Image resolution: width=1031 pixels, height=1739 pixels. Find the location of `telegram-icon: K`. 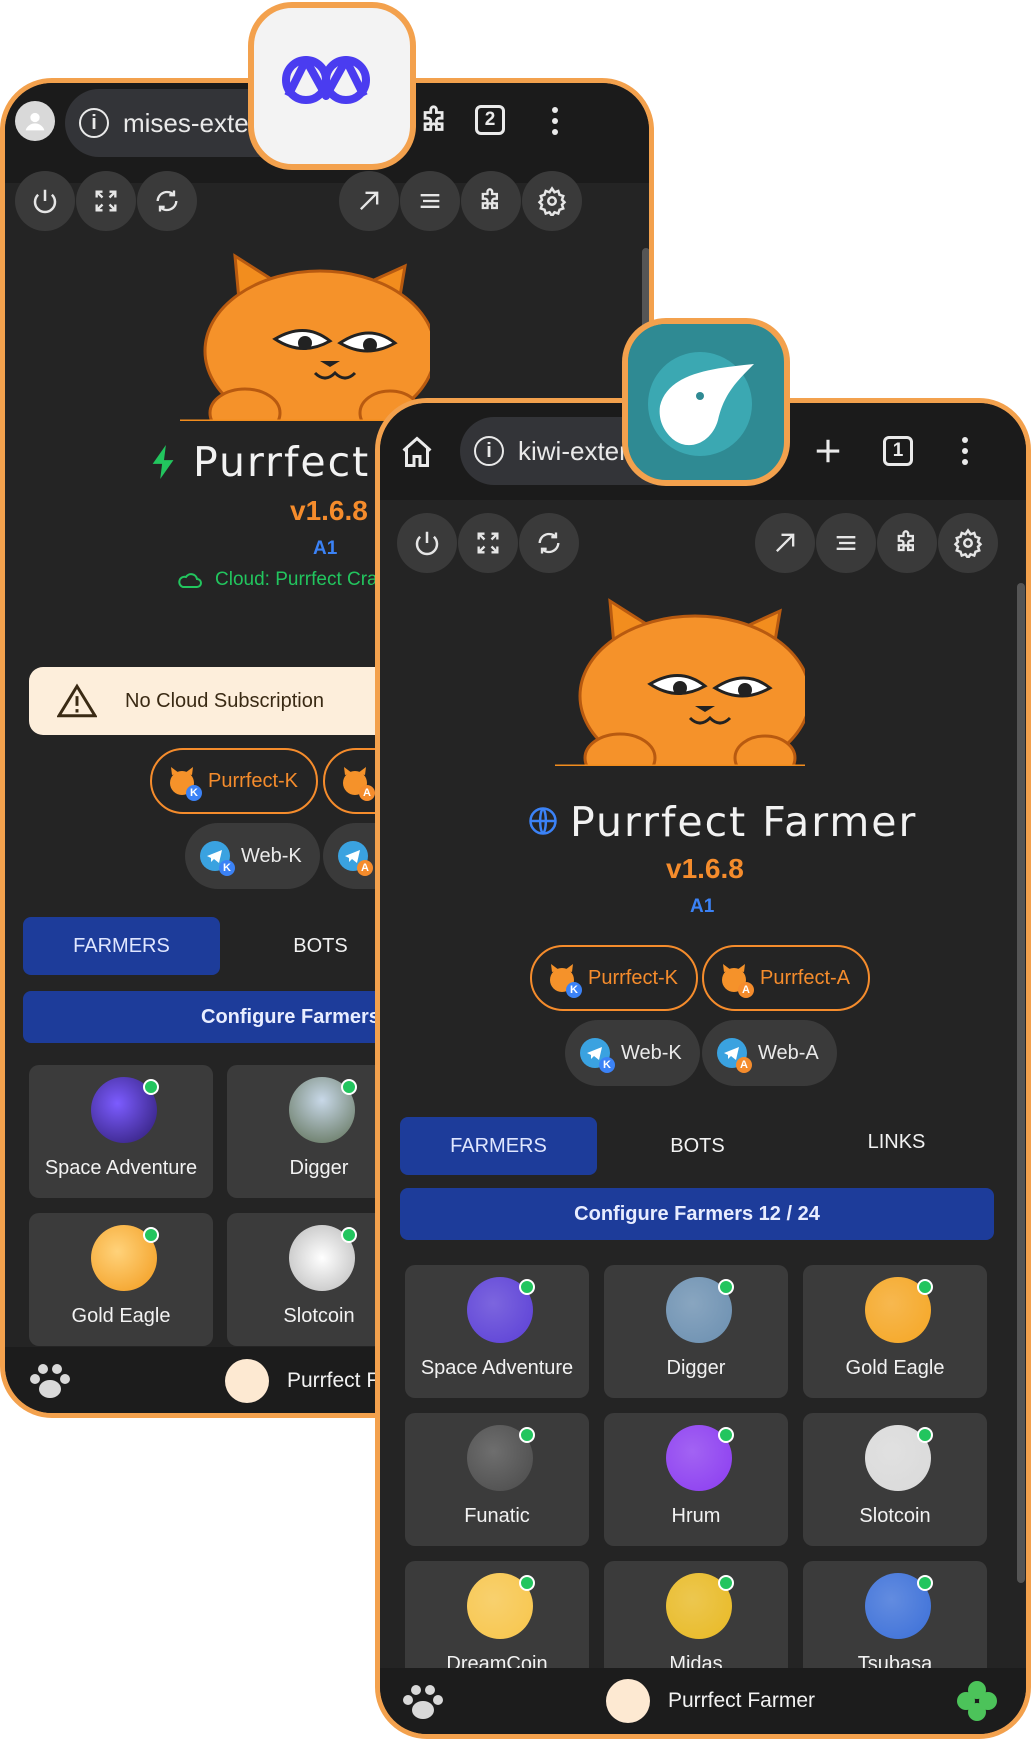

telegram-icon: K is located at coordinates (597, 1055).